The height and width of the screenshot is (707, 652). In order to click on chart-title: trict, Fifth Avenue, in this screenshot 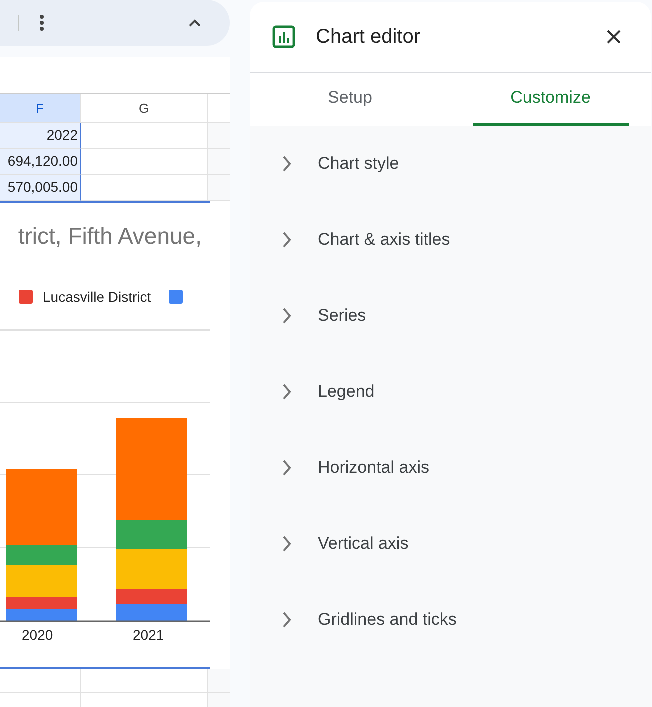, I will do `click(110, 236)`.